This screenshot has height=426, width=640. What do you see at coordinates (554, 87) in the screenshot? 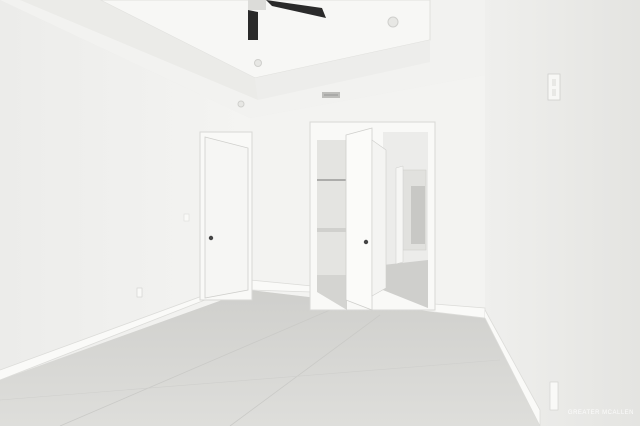
I see `light-switch-plate` at bounding box center [554, 87].